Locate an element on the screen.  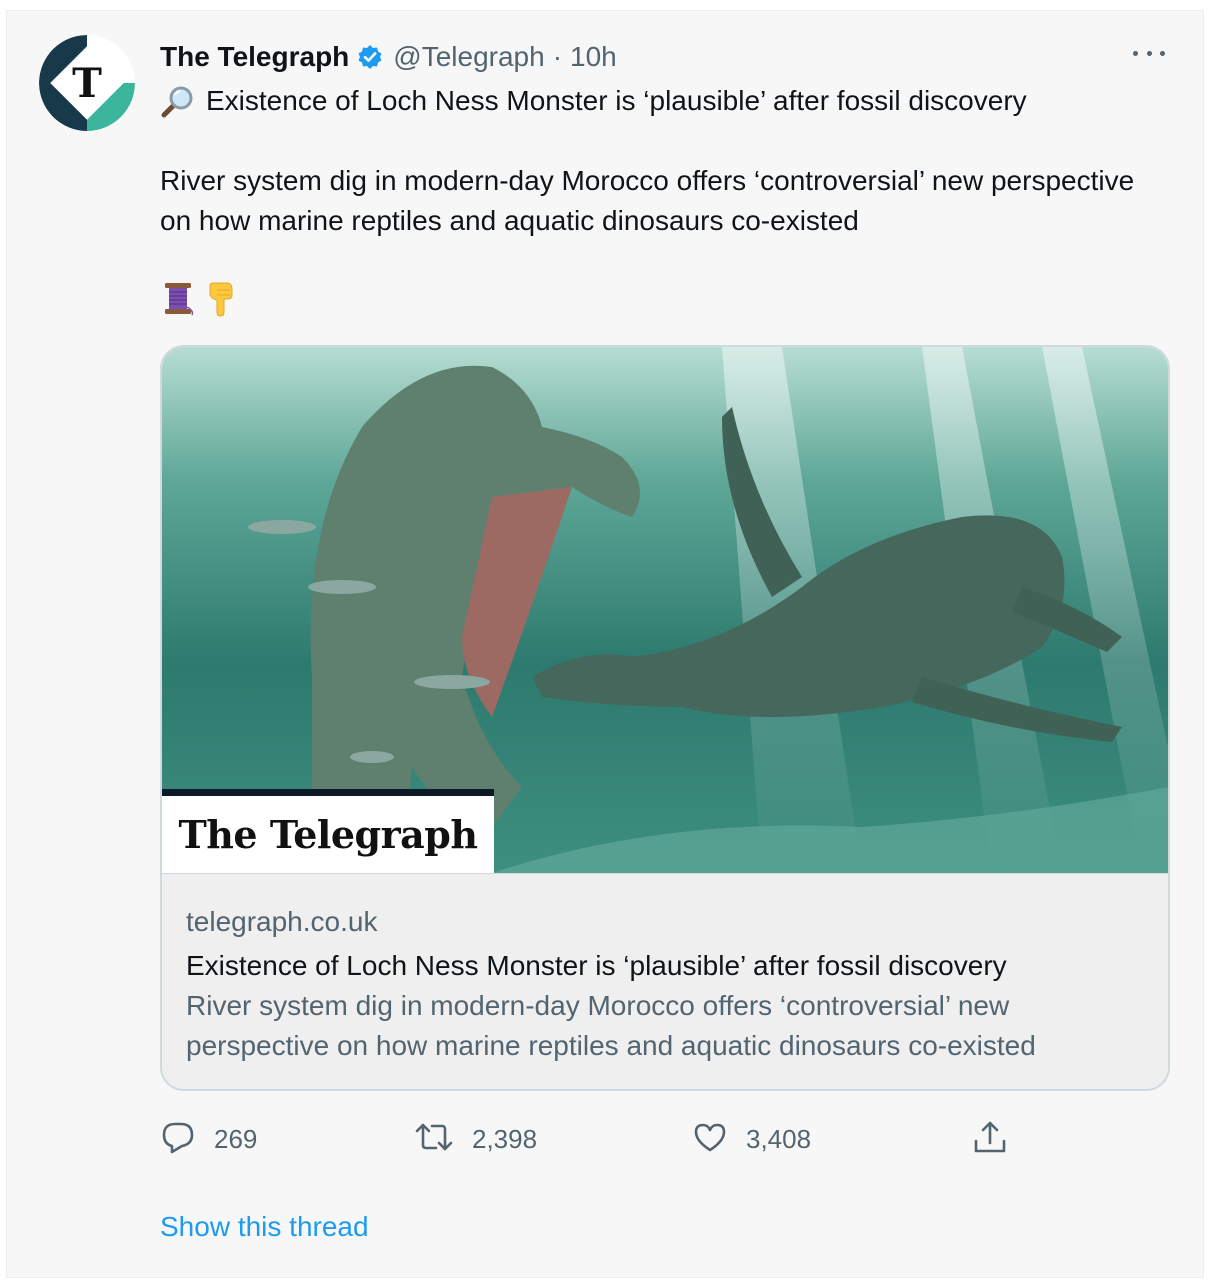
more-options-icon is located at coordinates (1149, 53).